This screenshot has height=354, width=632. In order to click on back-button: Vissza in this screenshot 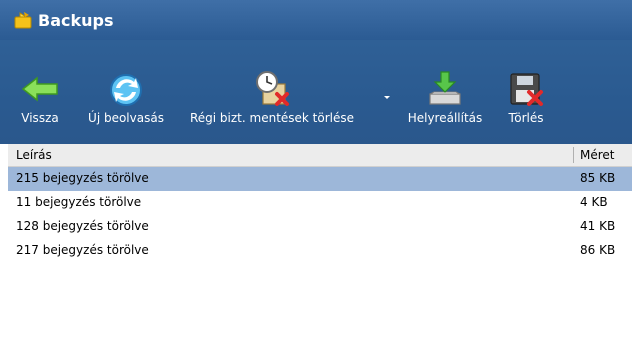, I will do `click(40, 92)`.